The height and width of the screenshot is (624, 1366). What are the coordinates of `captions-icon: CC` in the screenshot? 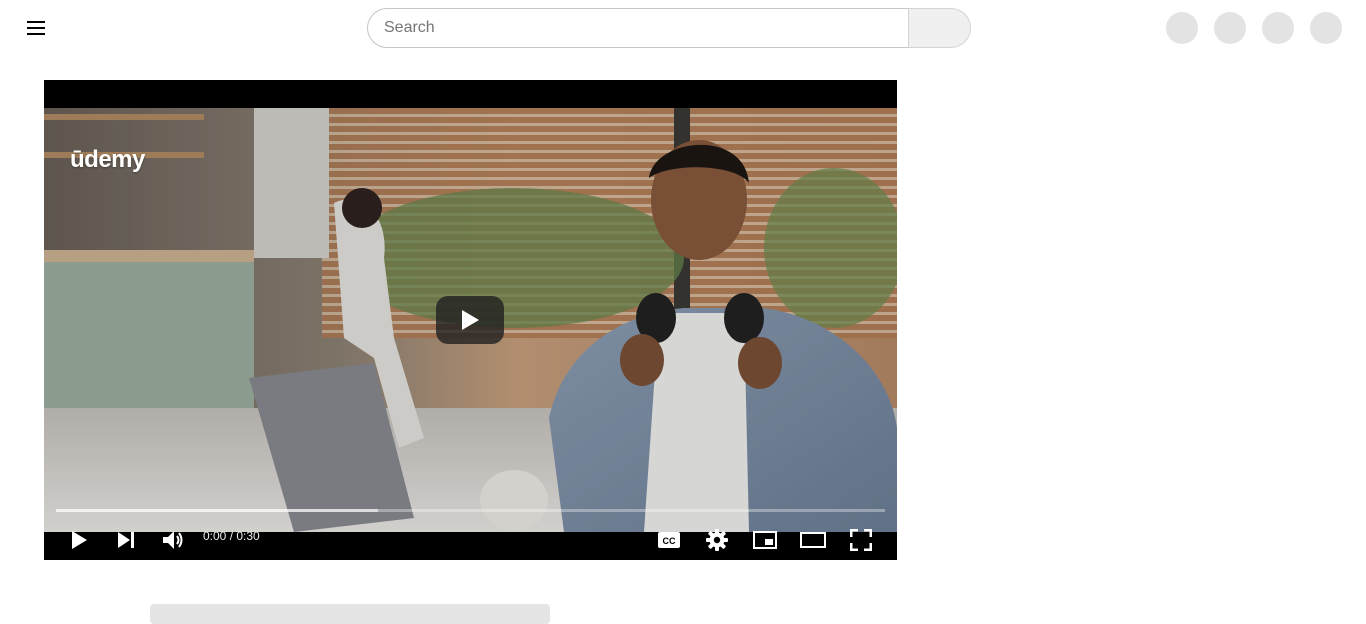 It's located at (669, 540).